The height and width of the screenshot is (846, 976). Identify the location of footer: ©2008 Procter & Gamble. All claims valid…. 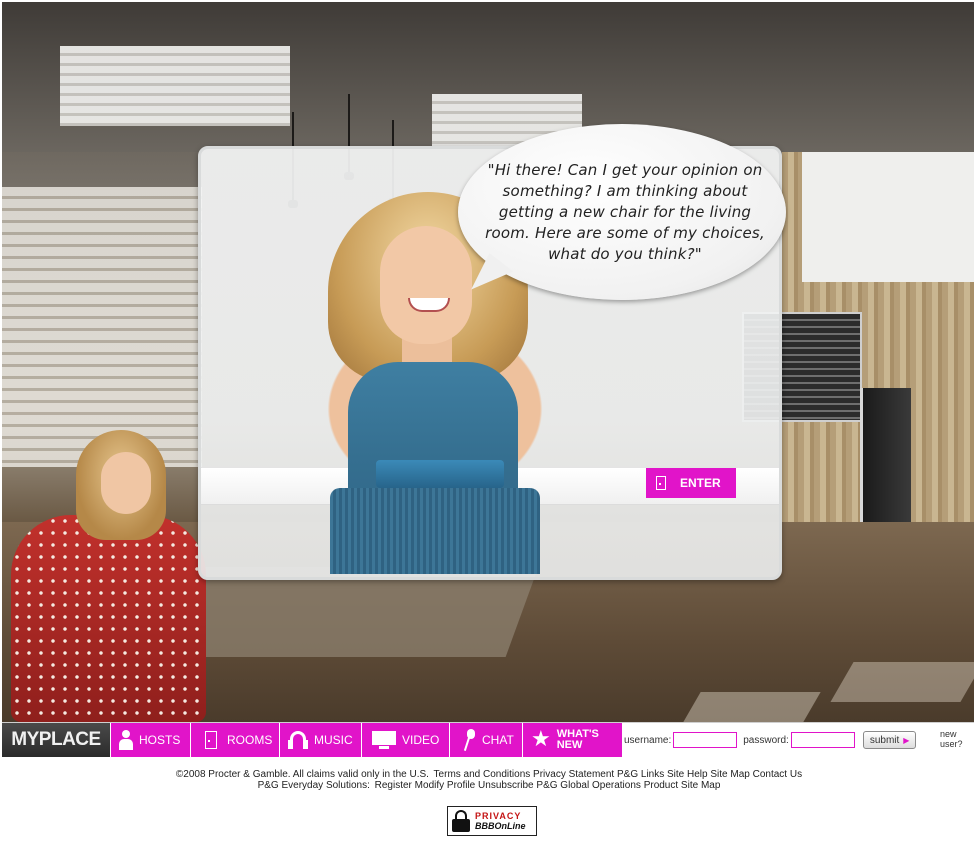
(488, 780).